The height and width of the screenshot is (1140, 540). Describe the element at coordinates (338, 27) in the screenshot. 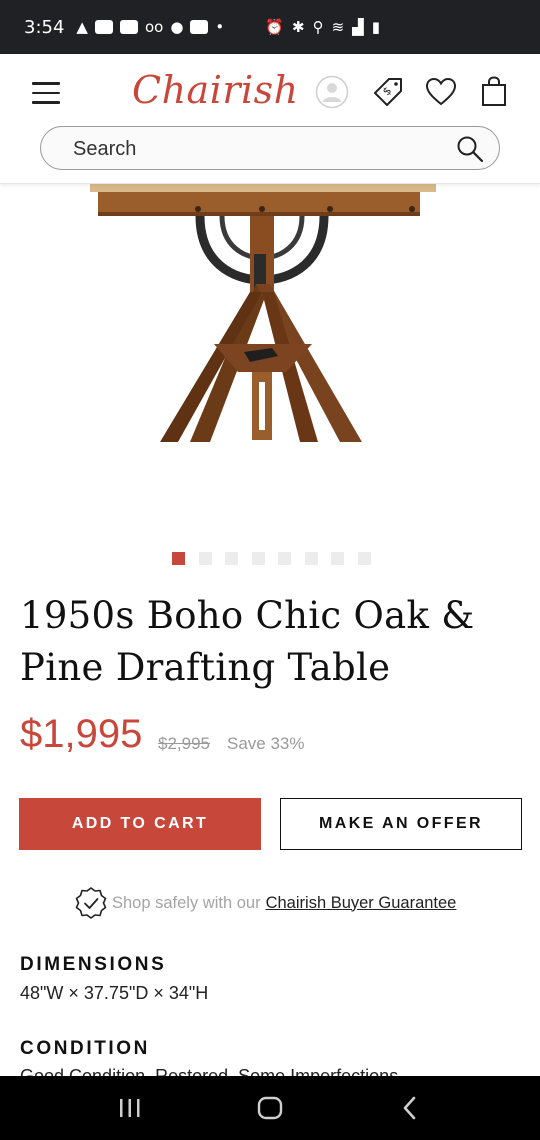

I see `wifi-icon: ≋` at that location.